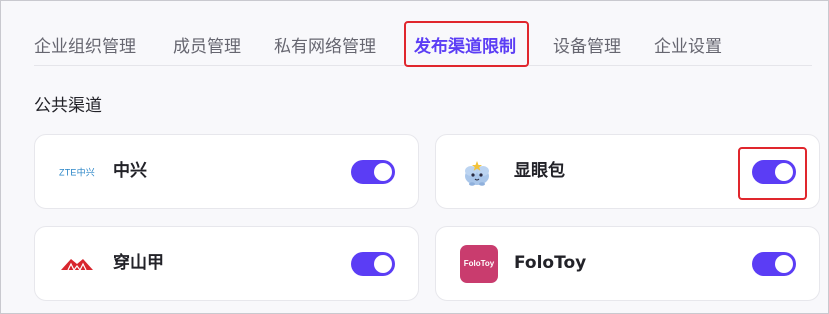 This screenshot has width=829, height=314. Describe the element at coordinates (479, 263) in the screenshot. I see `folotoy-logo-icon: FoloToy` at that location.